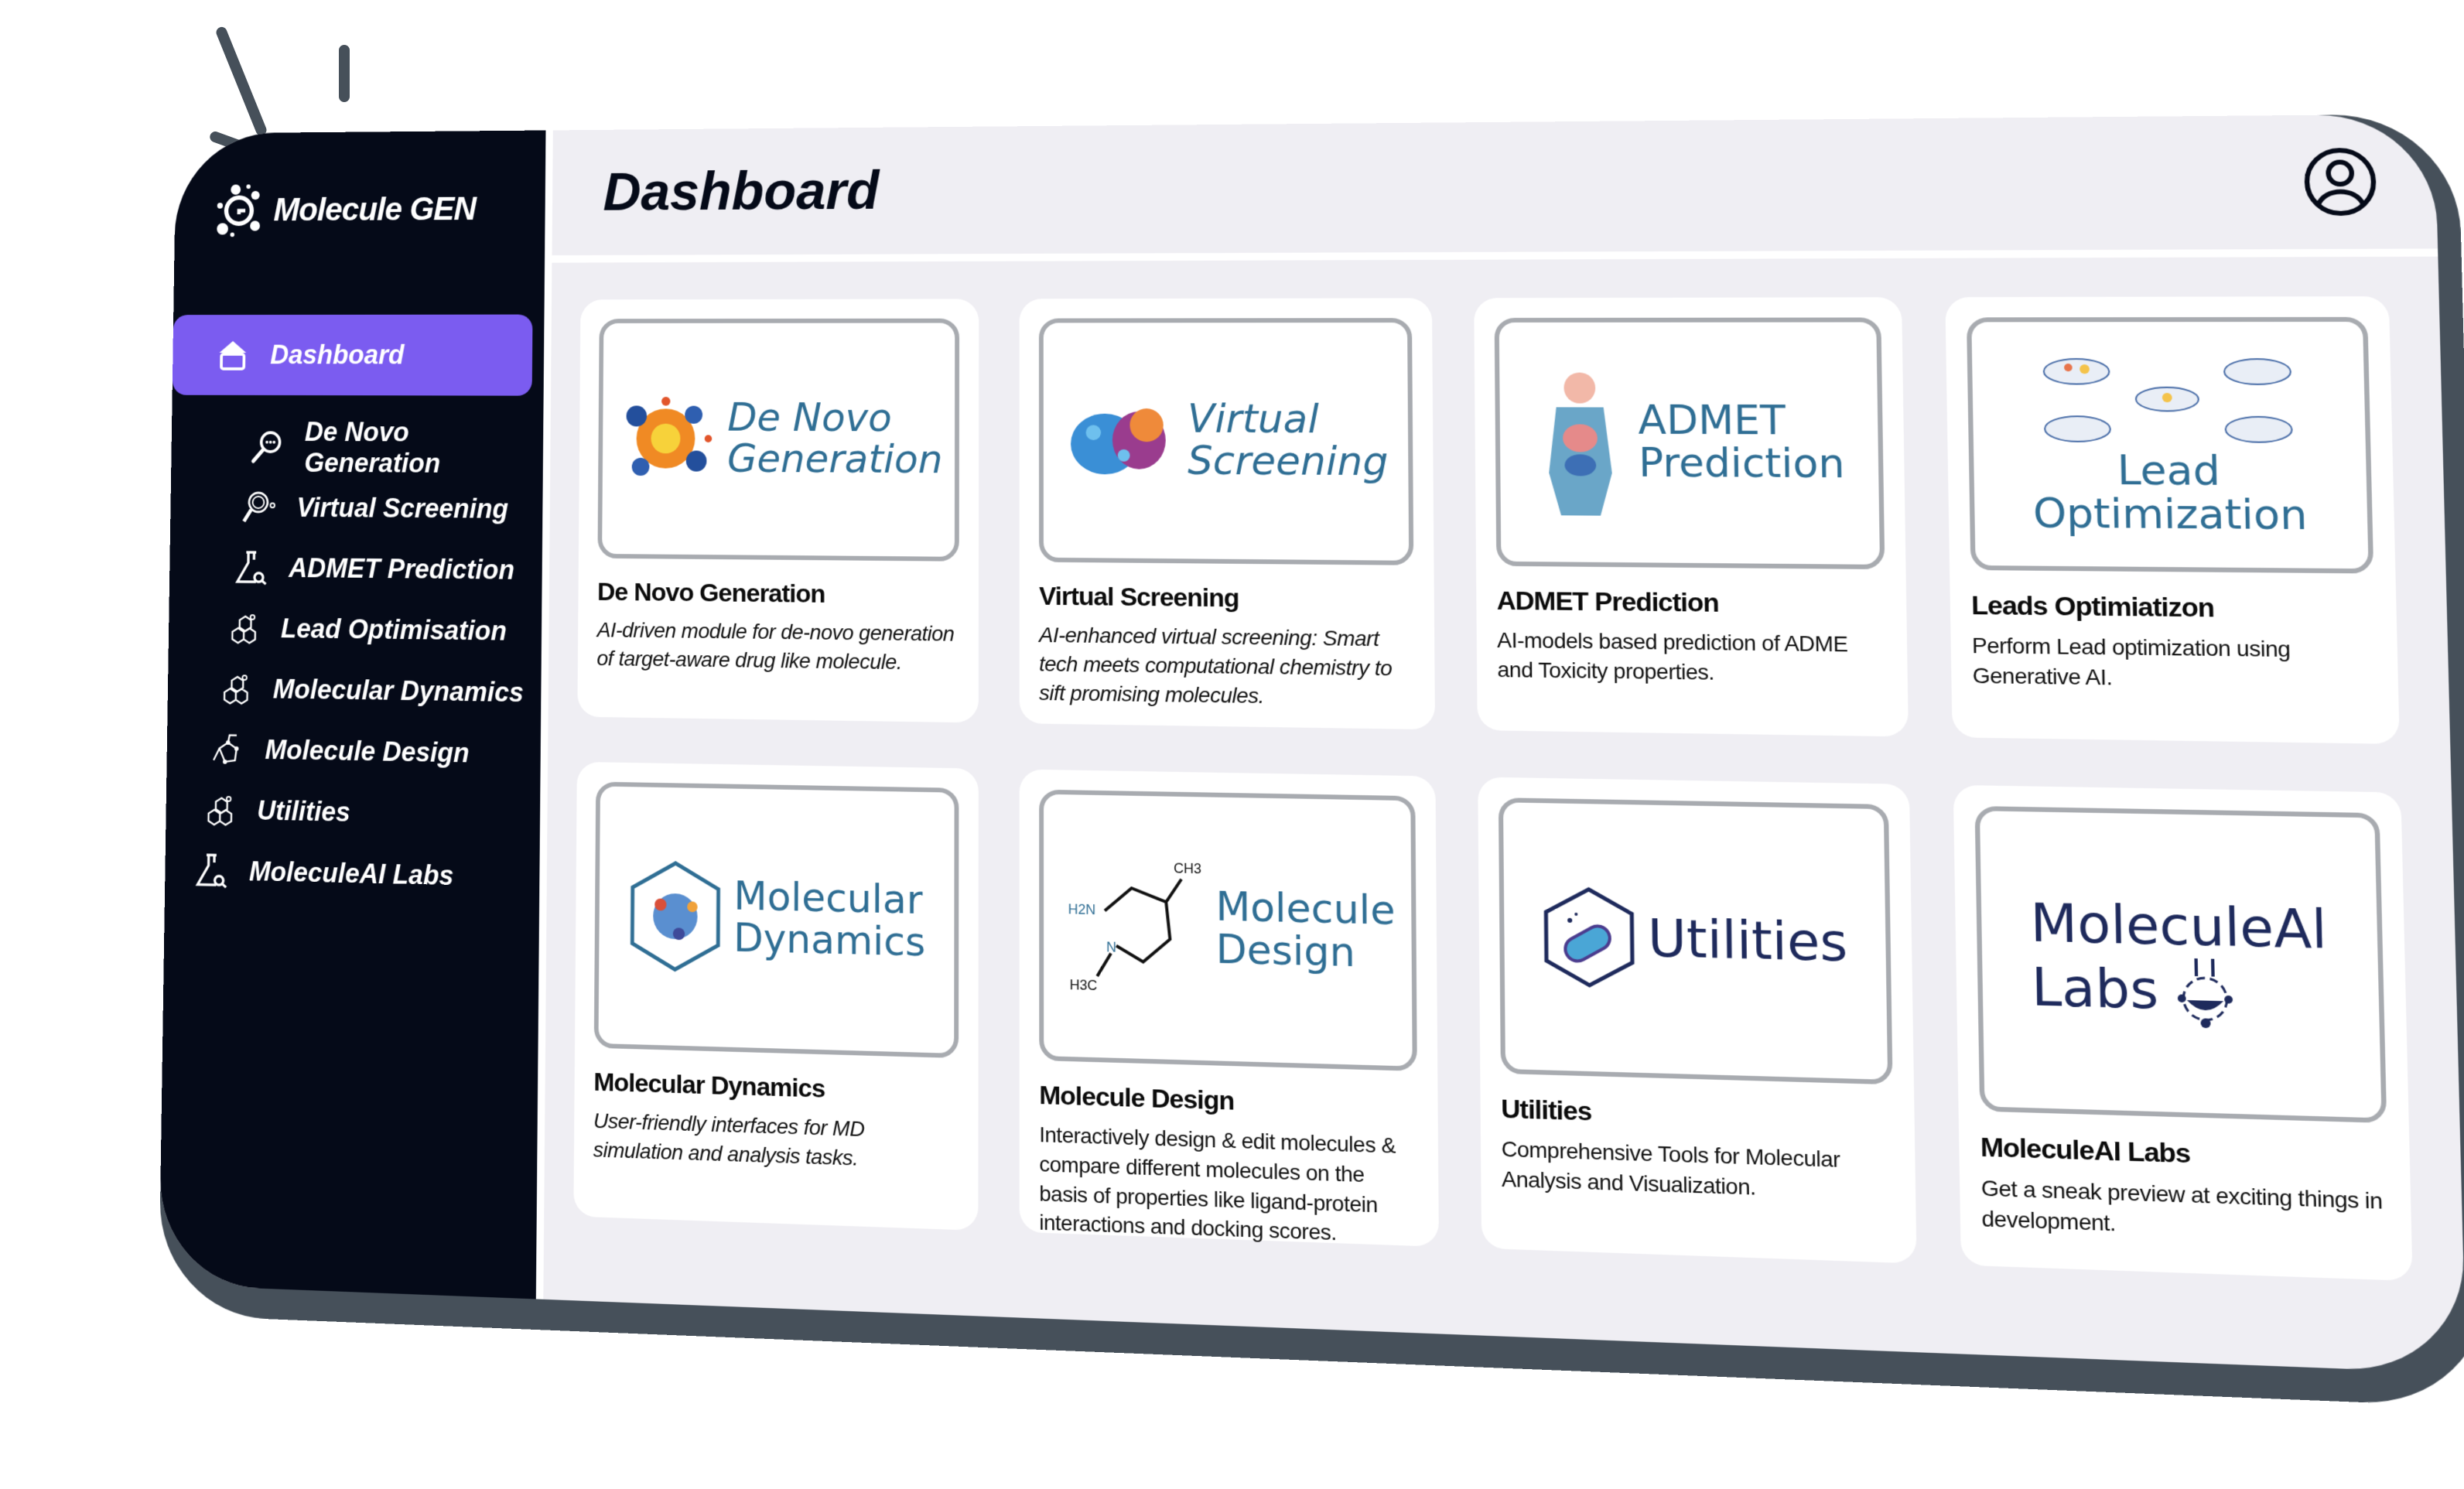 The height and width of the screenshot is (1489, 2464). Describe the element at coordinates (742, 191) in the screenshot. I see `page-title: Dashboard` at that location.